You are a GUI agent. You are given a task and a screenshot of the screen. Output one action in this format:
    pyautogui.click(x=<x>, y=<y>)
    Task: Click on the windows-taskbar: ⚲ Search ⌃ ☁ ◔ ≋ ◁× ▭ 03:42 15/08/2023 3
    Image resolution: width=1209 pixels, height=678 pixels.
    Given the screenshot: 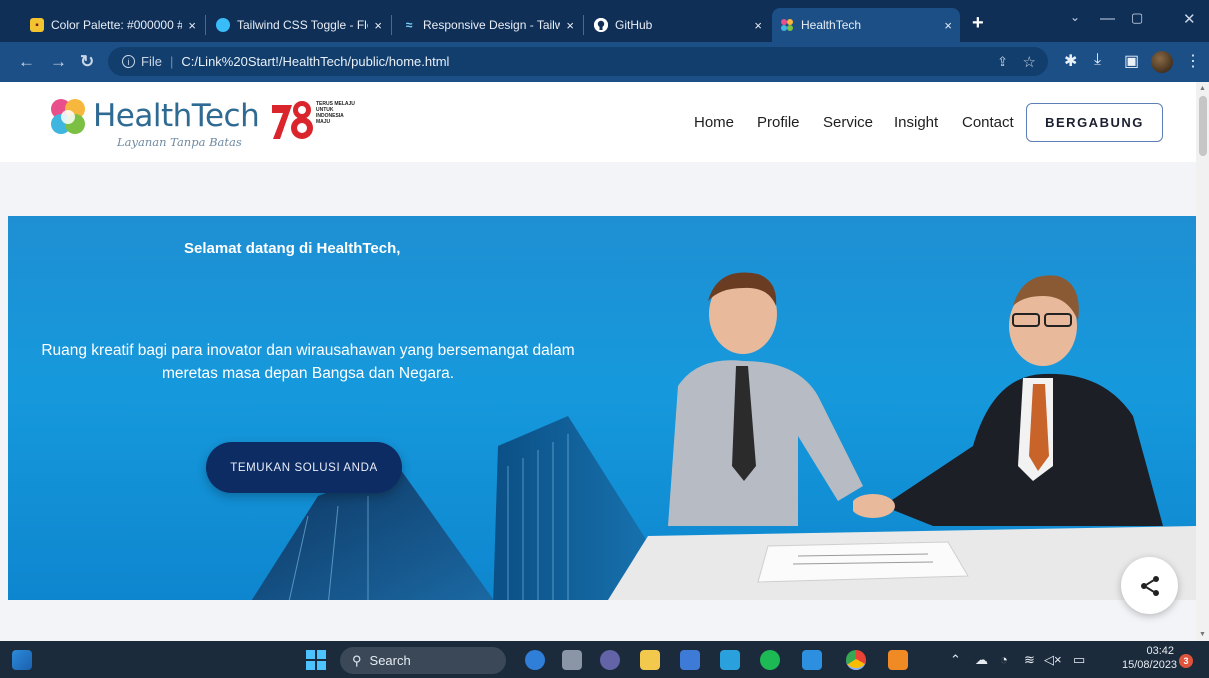 What is the action you would take?
    pyautogui.click(x=604, y=659)
    